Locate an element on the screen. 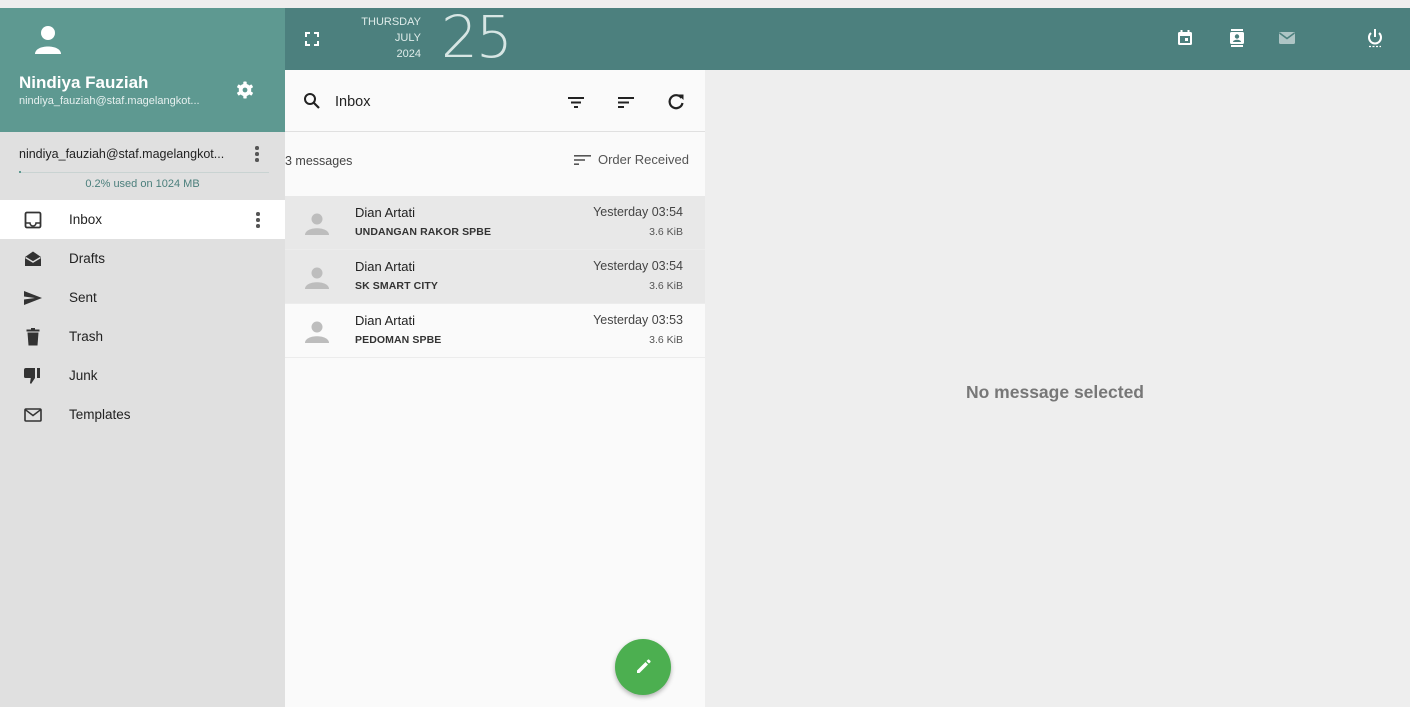 The width and height of the screenshot is (1410, 707). folder-menu-icon is located at coordinates (258, 220).